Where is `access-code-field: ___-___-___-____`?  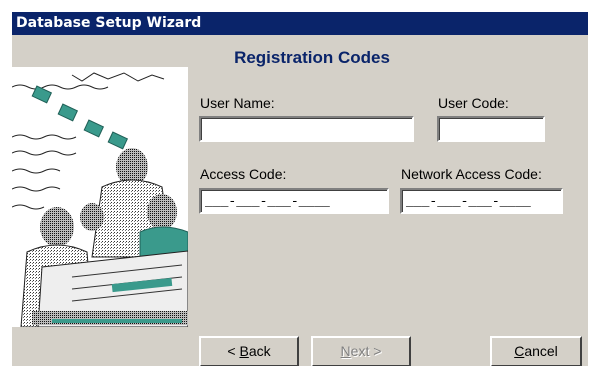 access-code-field: ___-___-___-____ is located at coordinates (294, 201).